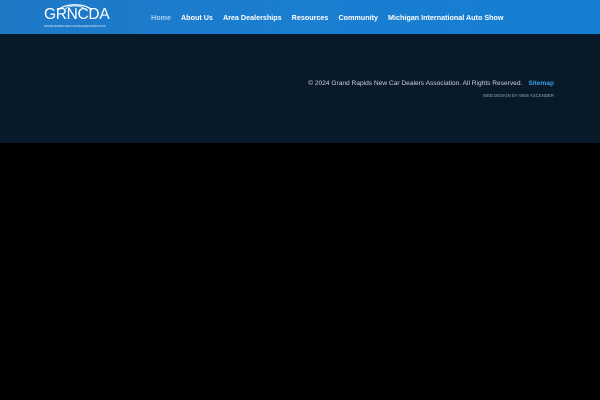 This screenshot has width=600, height=400. What do you see at coordinates (518, 95) in the screenshot?
I see `web-design-credit: WEB DESIGN BY WEB ASCENDER` at bounding box center [518, 95].